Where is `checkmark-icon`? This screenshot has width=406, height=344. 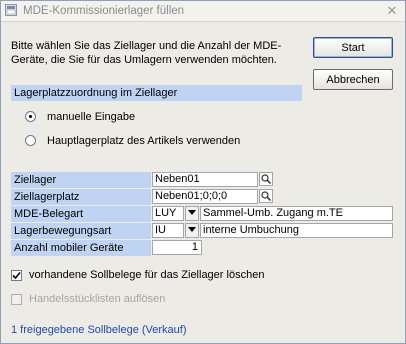
checkmark-icon is located at coordinates (16, 275).